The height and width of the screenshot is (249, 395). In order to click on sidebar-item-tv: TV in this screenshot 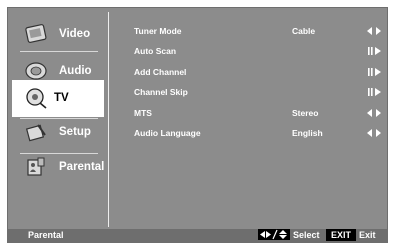, I will do `click(58, 98)`.